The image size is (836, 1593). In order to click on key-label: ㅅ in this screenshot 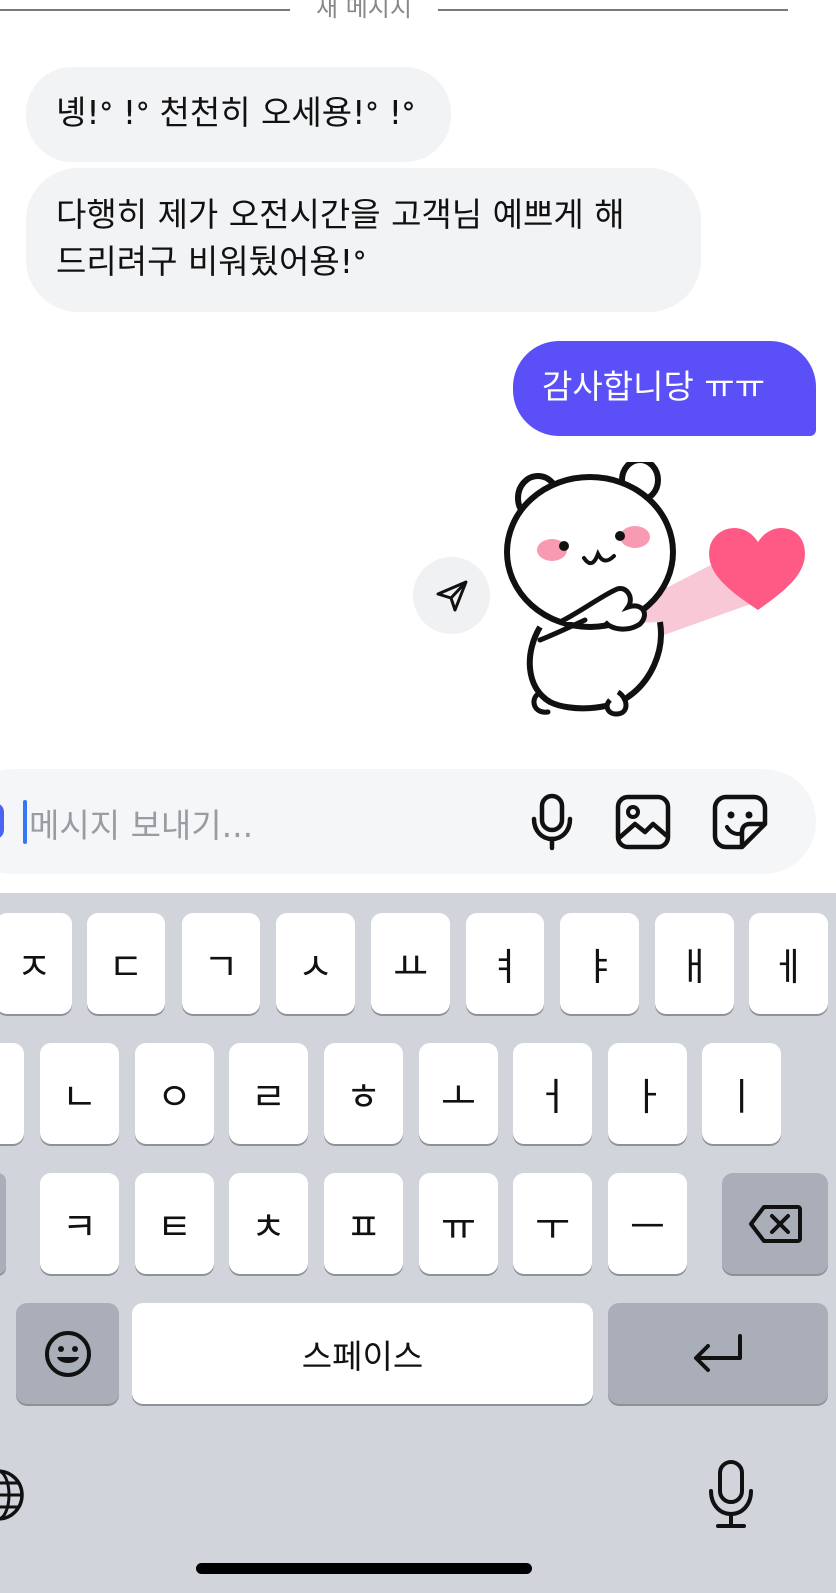, I will do `click(315, 967)`.